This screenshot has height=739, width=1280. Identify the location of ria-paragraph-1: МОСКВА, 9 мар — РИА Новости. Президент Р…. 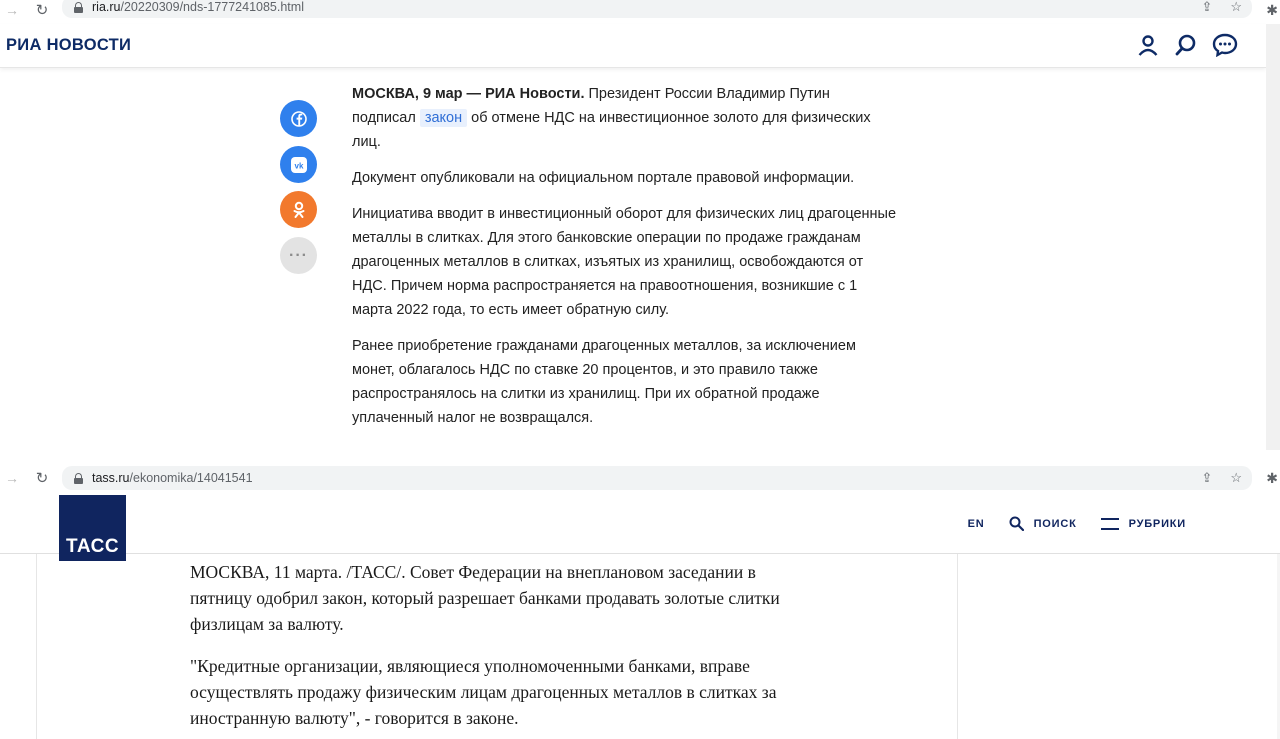
(611, 118).